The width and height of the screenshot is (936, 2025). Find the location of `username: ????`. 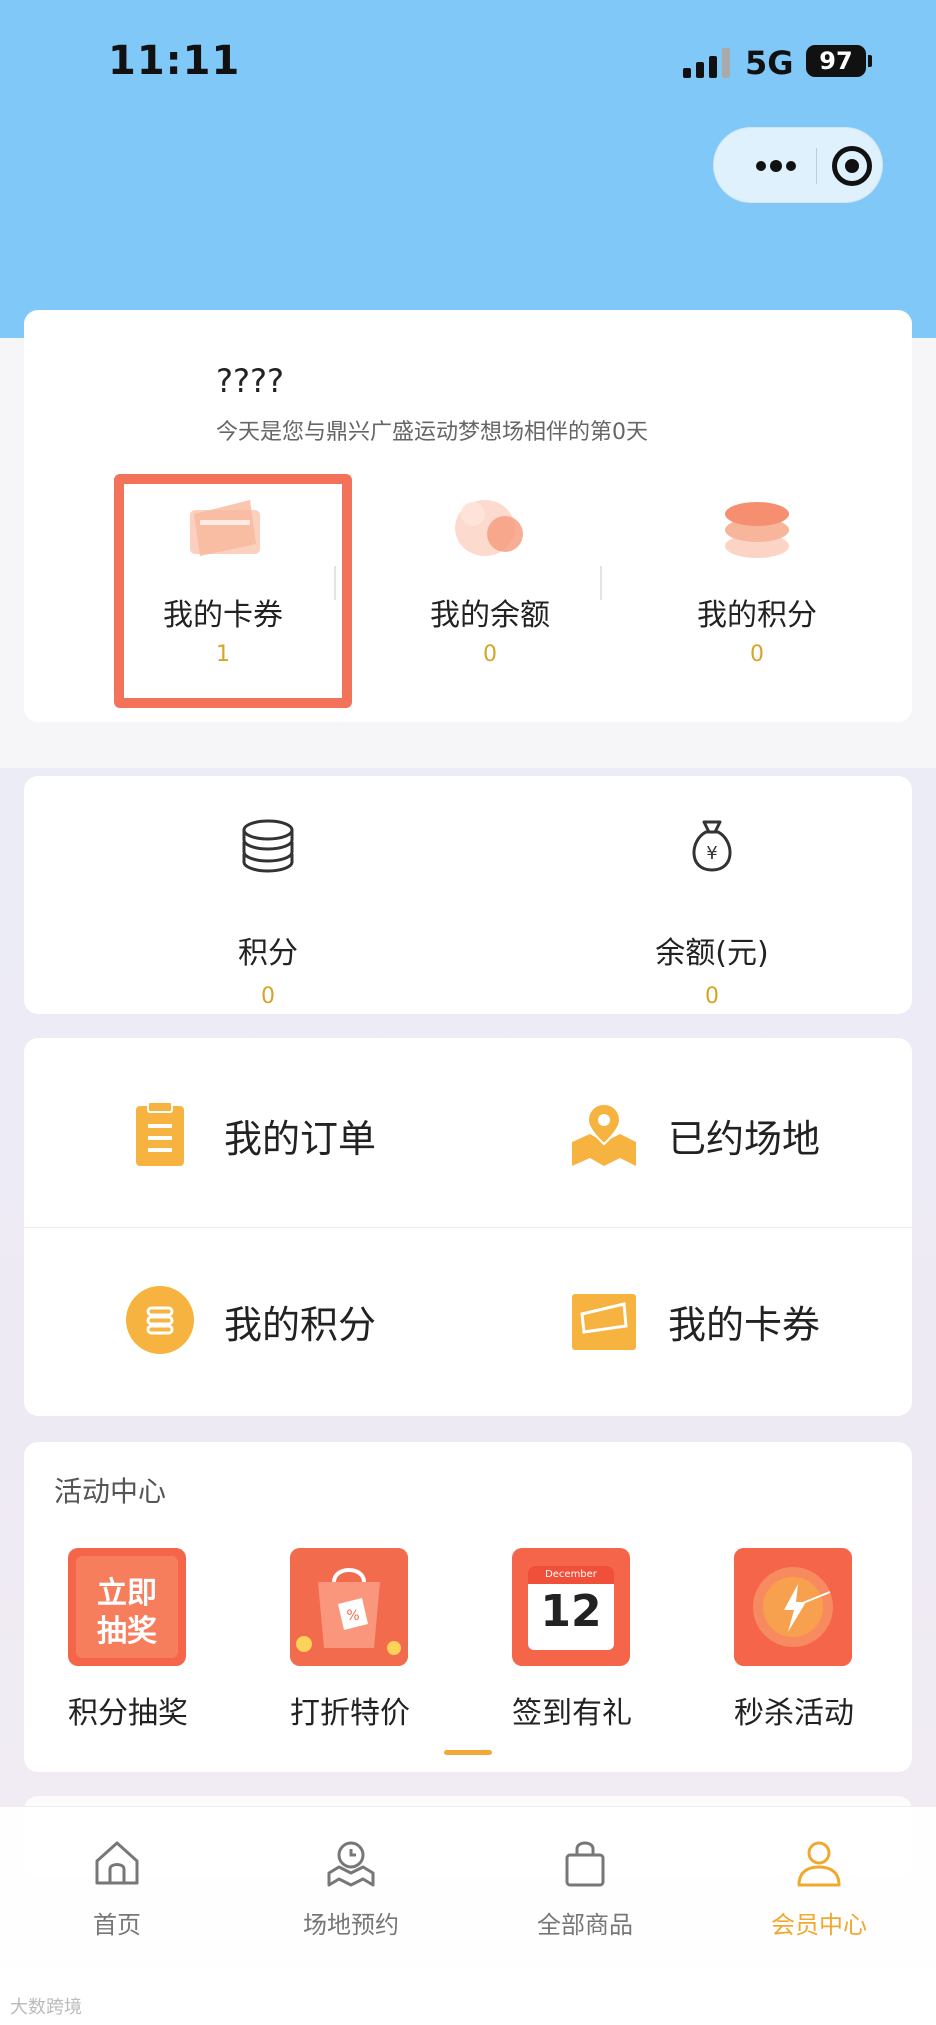

username: ???? is located at coordinates (250, 381).